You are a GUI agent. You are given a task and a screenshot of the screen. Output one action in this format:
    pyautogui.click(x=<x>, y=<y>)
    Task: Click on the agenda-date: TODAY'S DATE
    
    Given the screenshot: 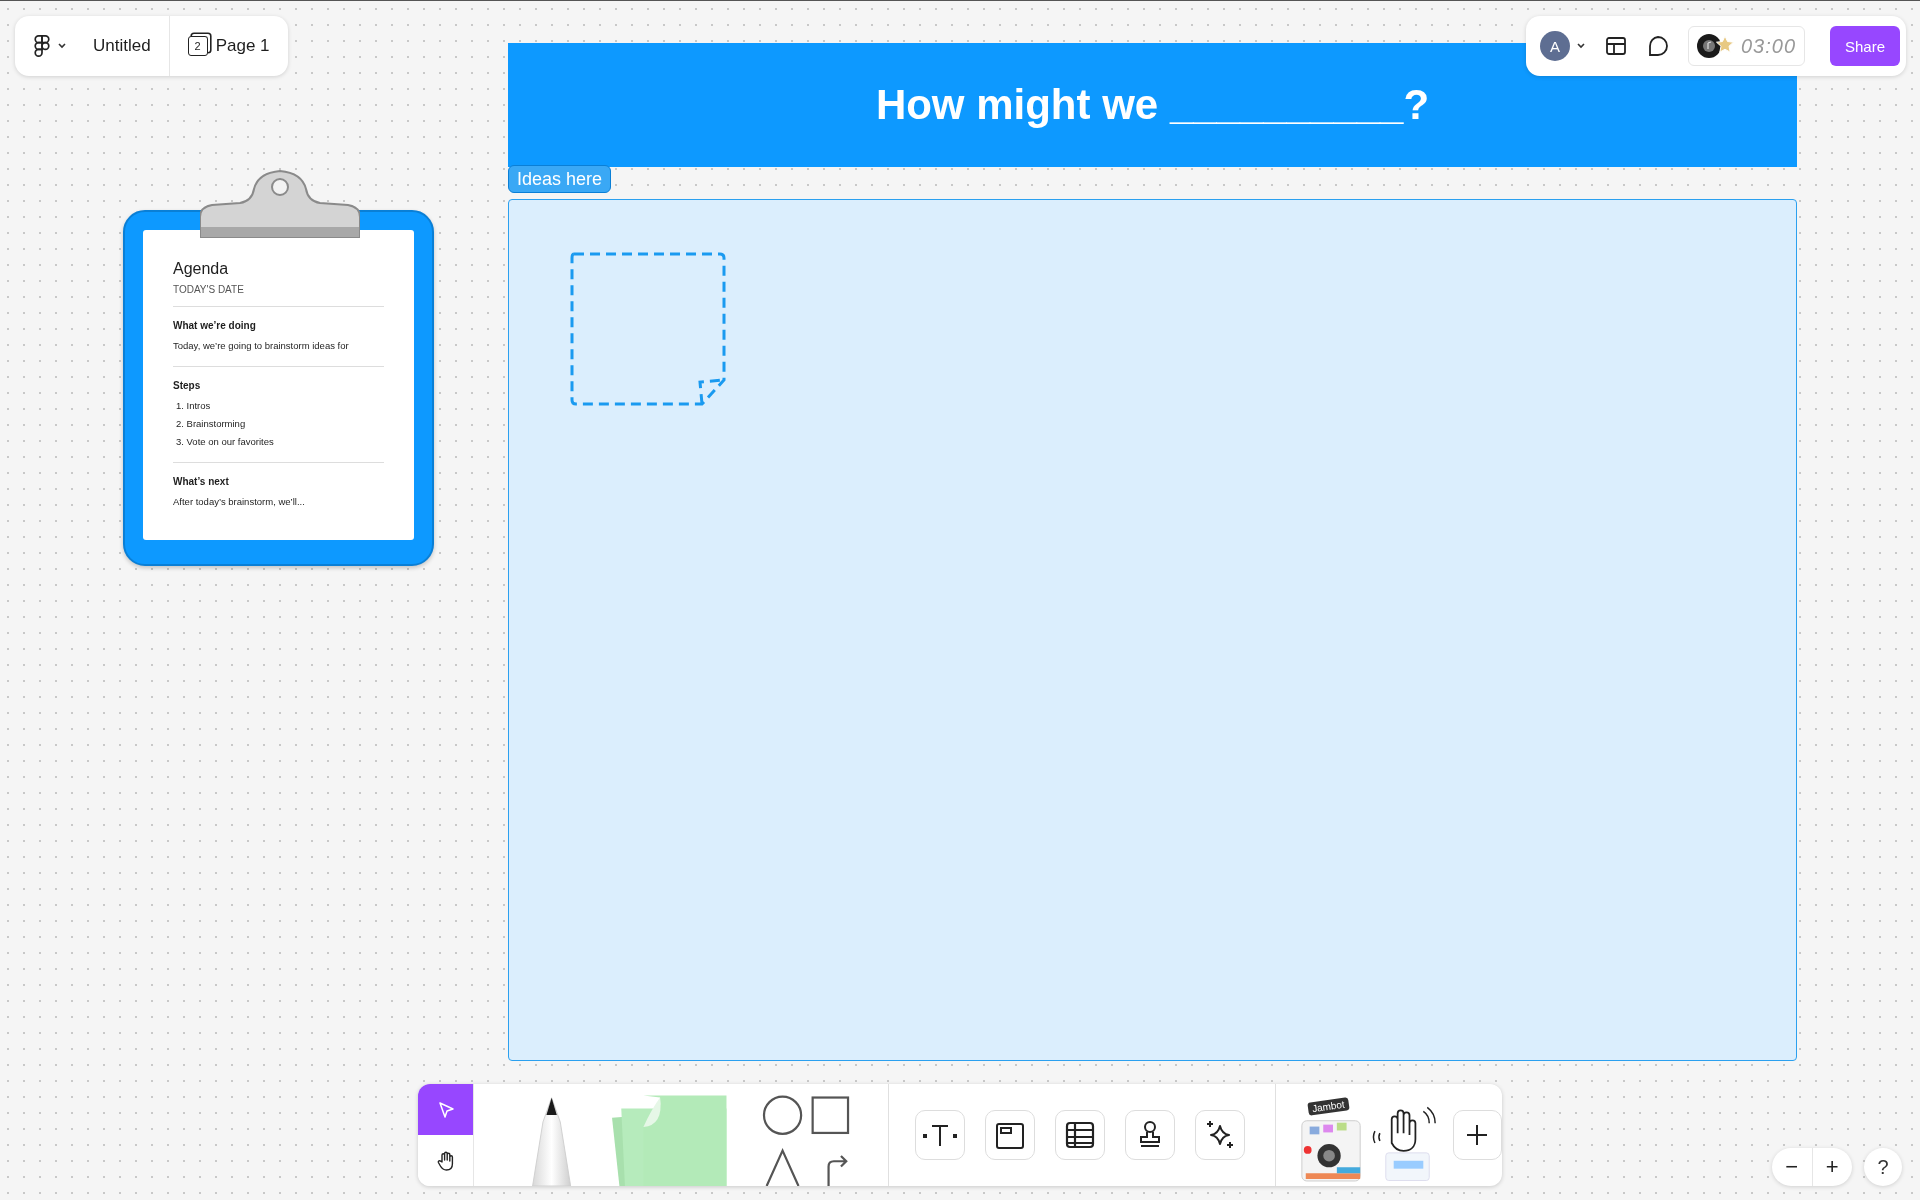 What is the action you would take?
    pyautogui.click(x=209, y=290)
    